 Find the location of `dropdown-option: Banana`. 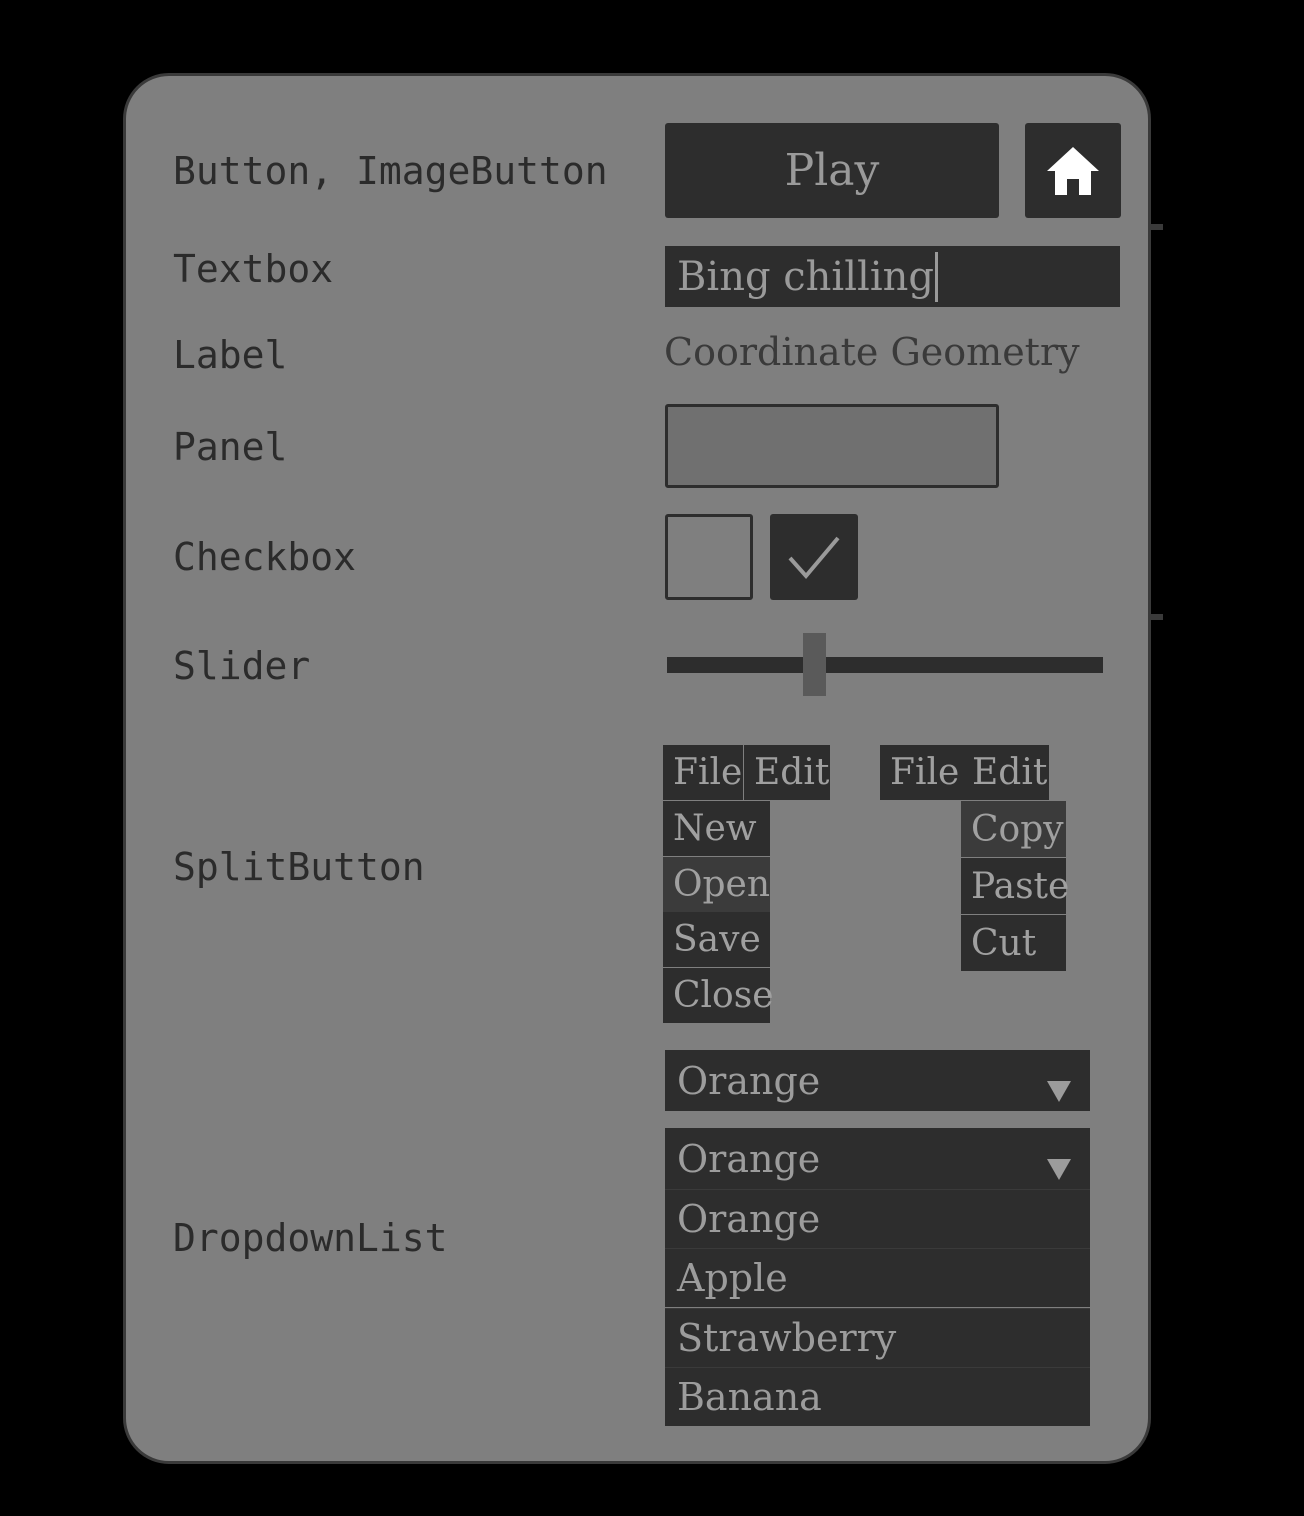

dropdown-option: Banana is located at coordinates (877, 1396).